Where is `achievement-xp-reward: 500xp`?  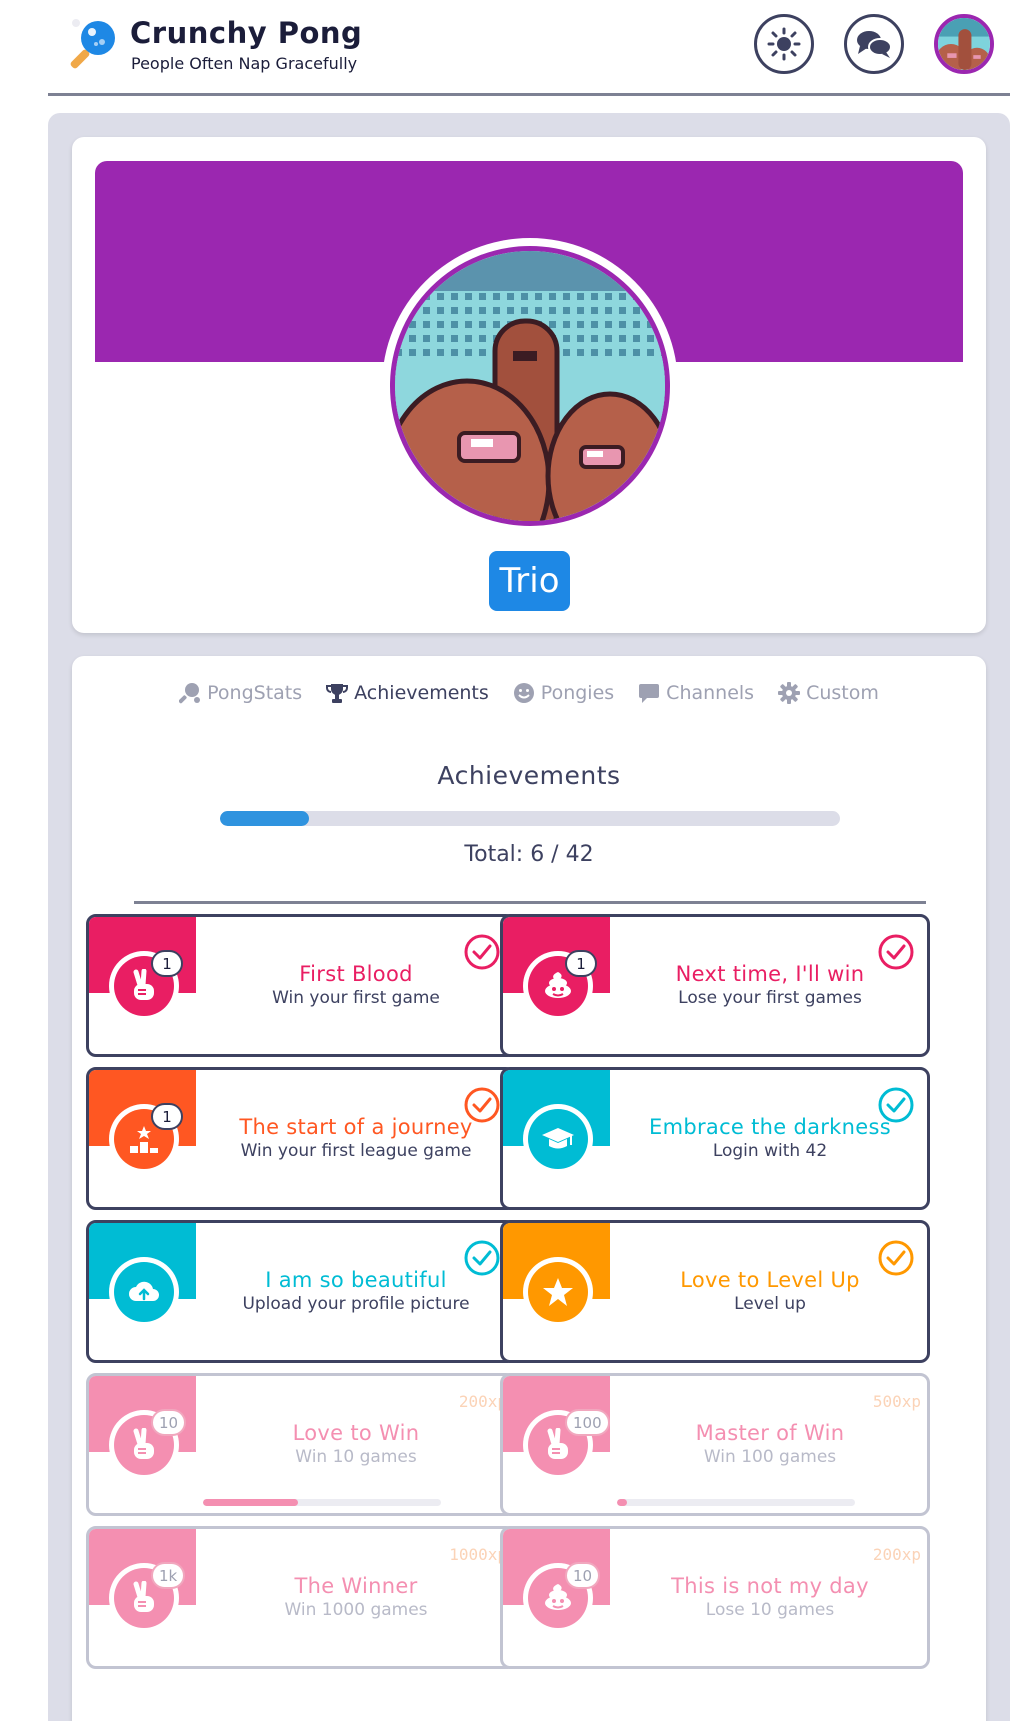 achievement-xp-reward: 500xp is located at coordinates (896, 1401).